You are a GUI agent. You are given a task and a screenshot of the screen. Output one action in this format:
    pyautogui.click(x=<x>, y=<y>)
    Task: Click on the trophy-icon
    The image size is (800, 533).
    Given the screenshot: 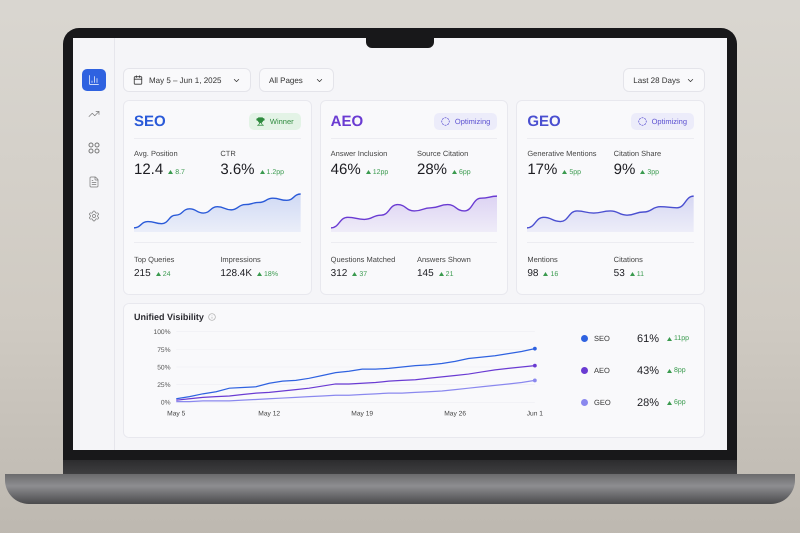 What is the action you would take?
    pyautogui.click(x=260, y=121)
    